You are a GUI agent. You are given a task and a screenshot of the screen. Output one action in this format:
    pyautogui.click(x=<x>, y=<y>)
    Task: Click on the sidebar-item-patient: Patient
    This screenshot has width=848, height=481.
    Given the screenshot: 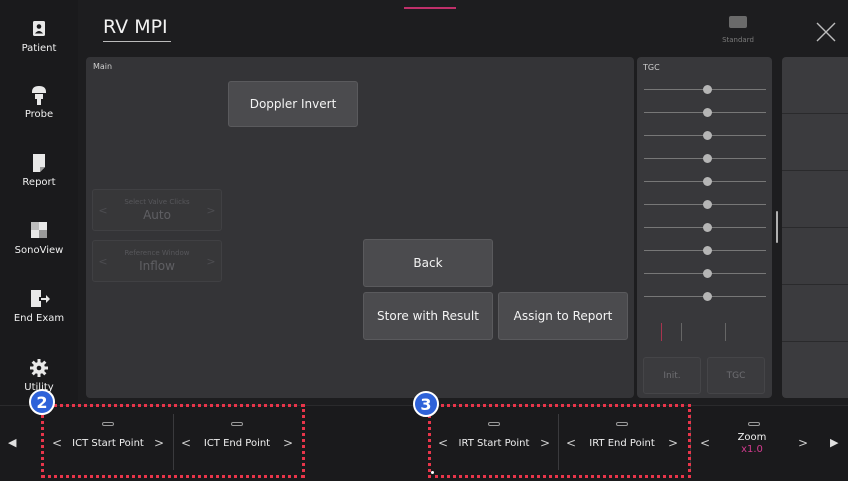 What is the action you would take?
    pyautogui.click(x=39, y=36)
    